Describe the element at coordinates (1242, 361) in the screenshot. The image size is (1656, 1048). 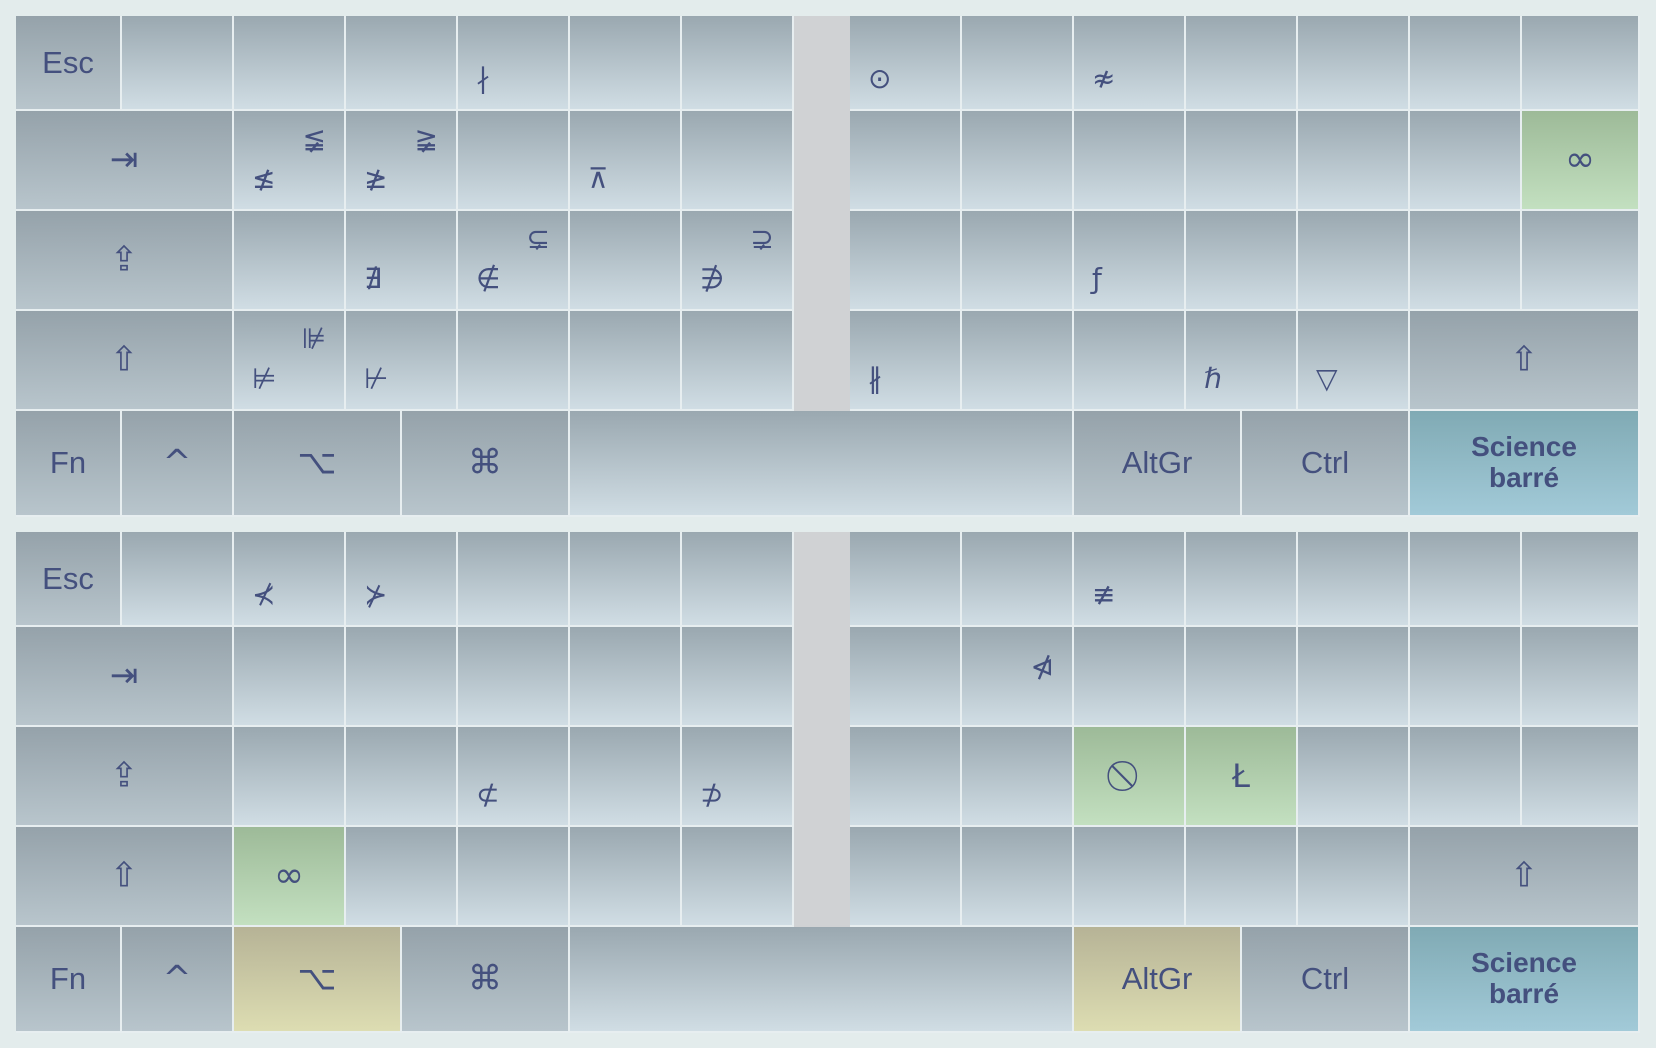
I see `key: ℏ` at that location.